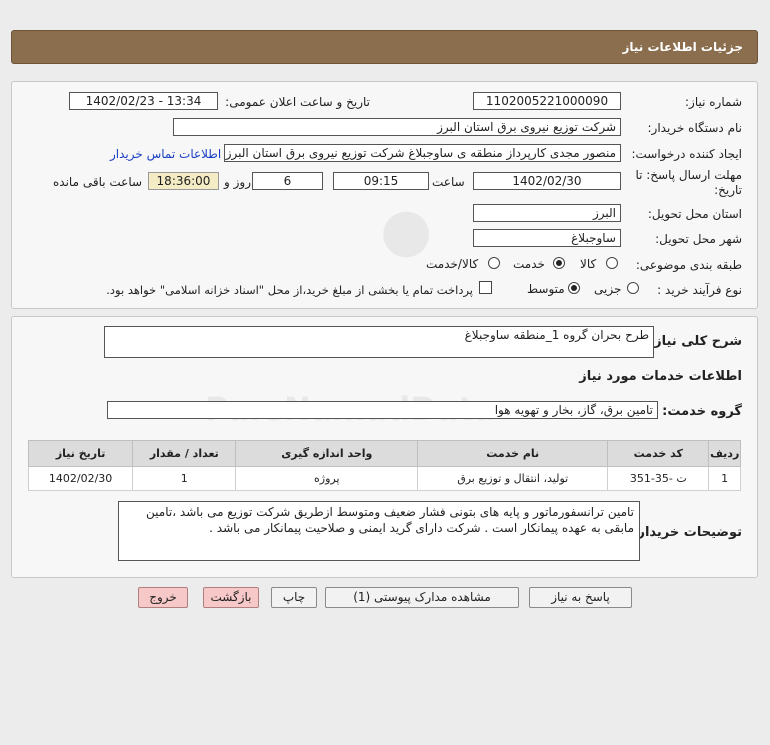 The width and height of the screenshot is (770, 745). Describe the element at coordinates (381, 181) in the screenshot. I see `deadline-time-field: 09:15` at that location.